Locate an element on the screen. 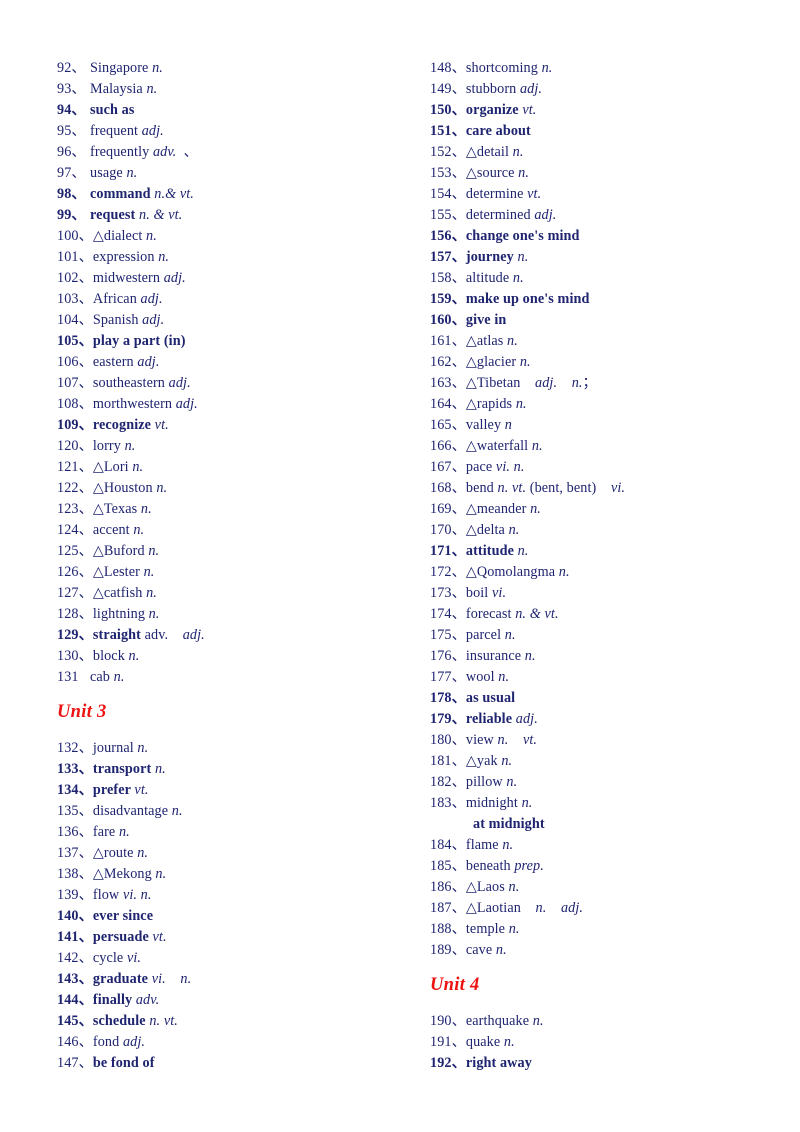  entry-number: 167、 is located at coordinates (448, 467).